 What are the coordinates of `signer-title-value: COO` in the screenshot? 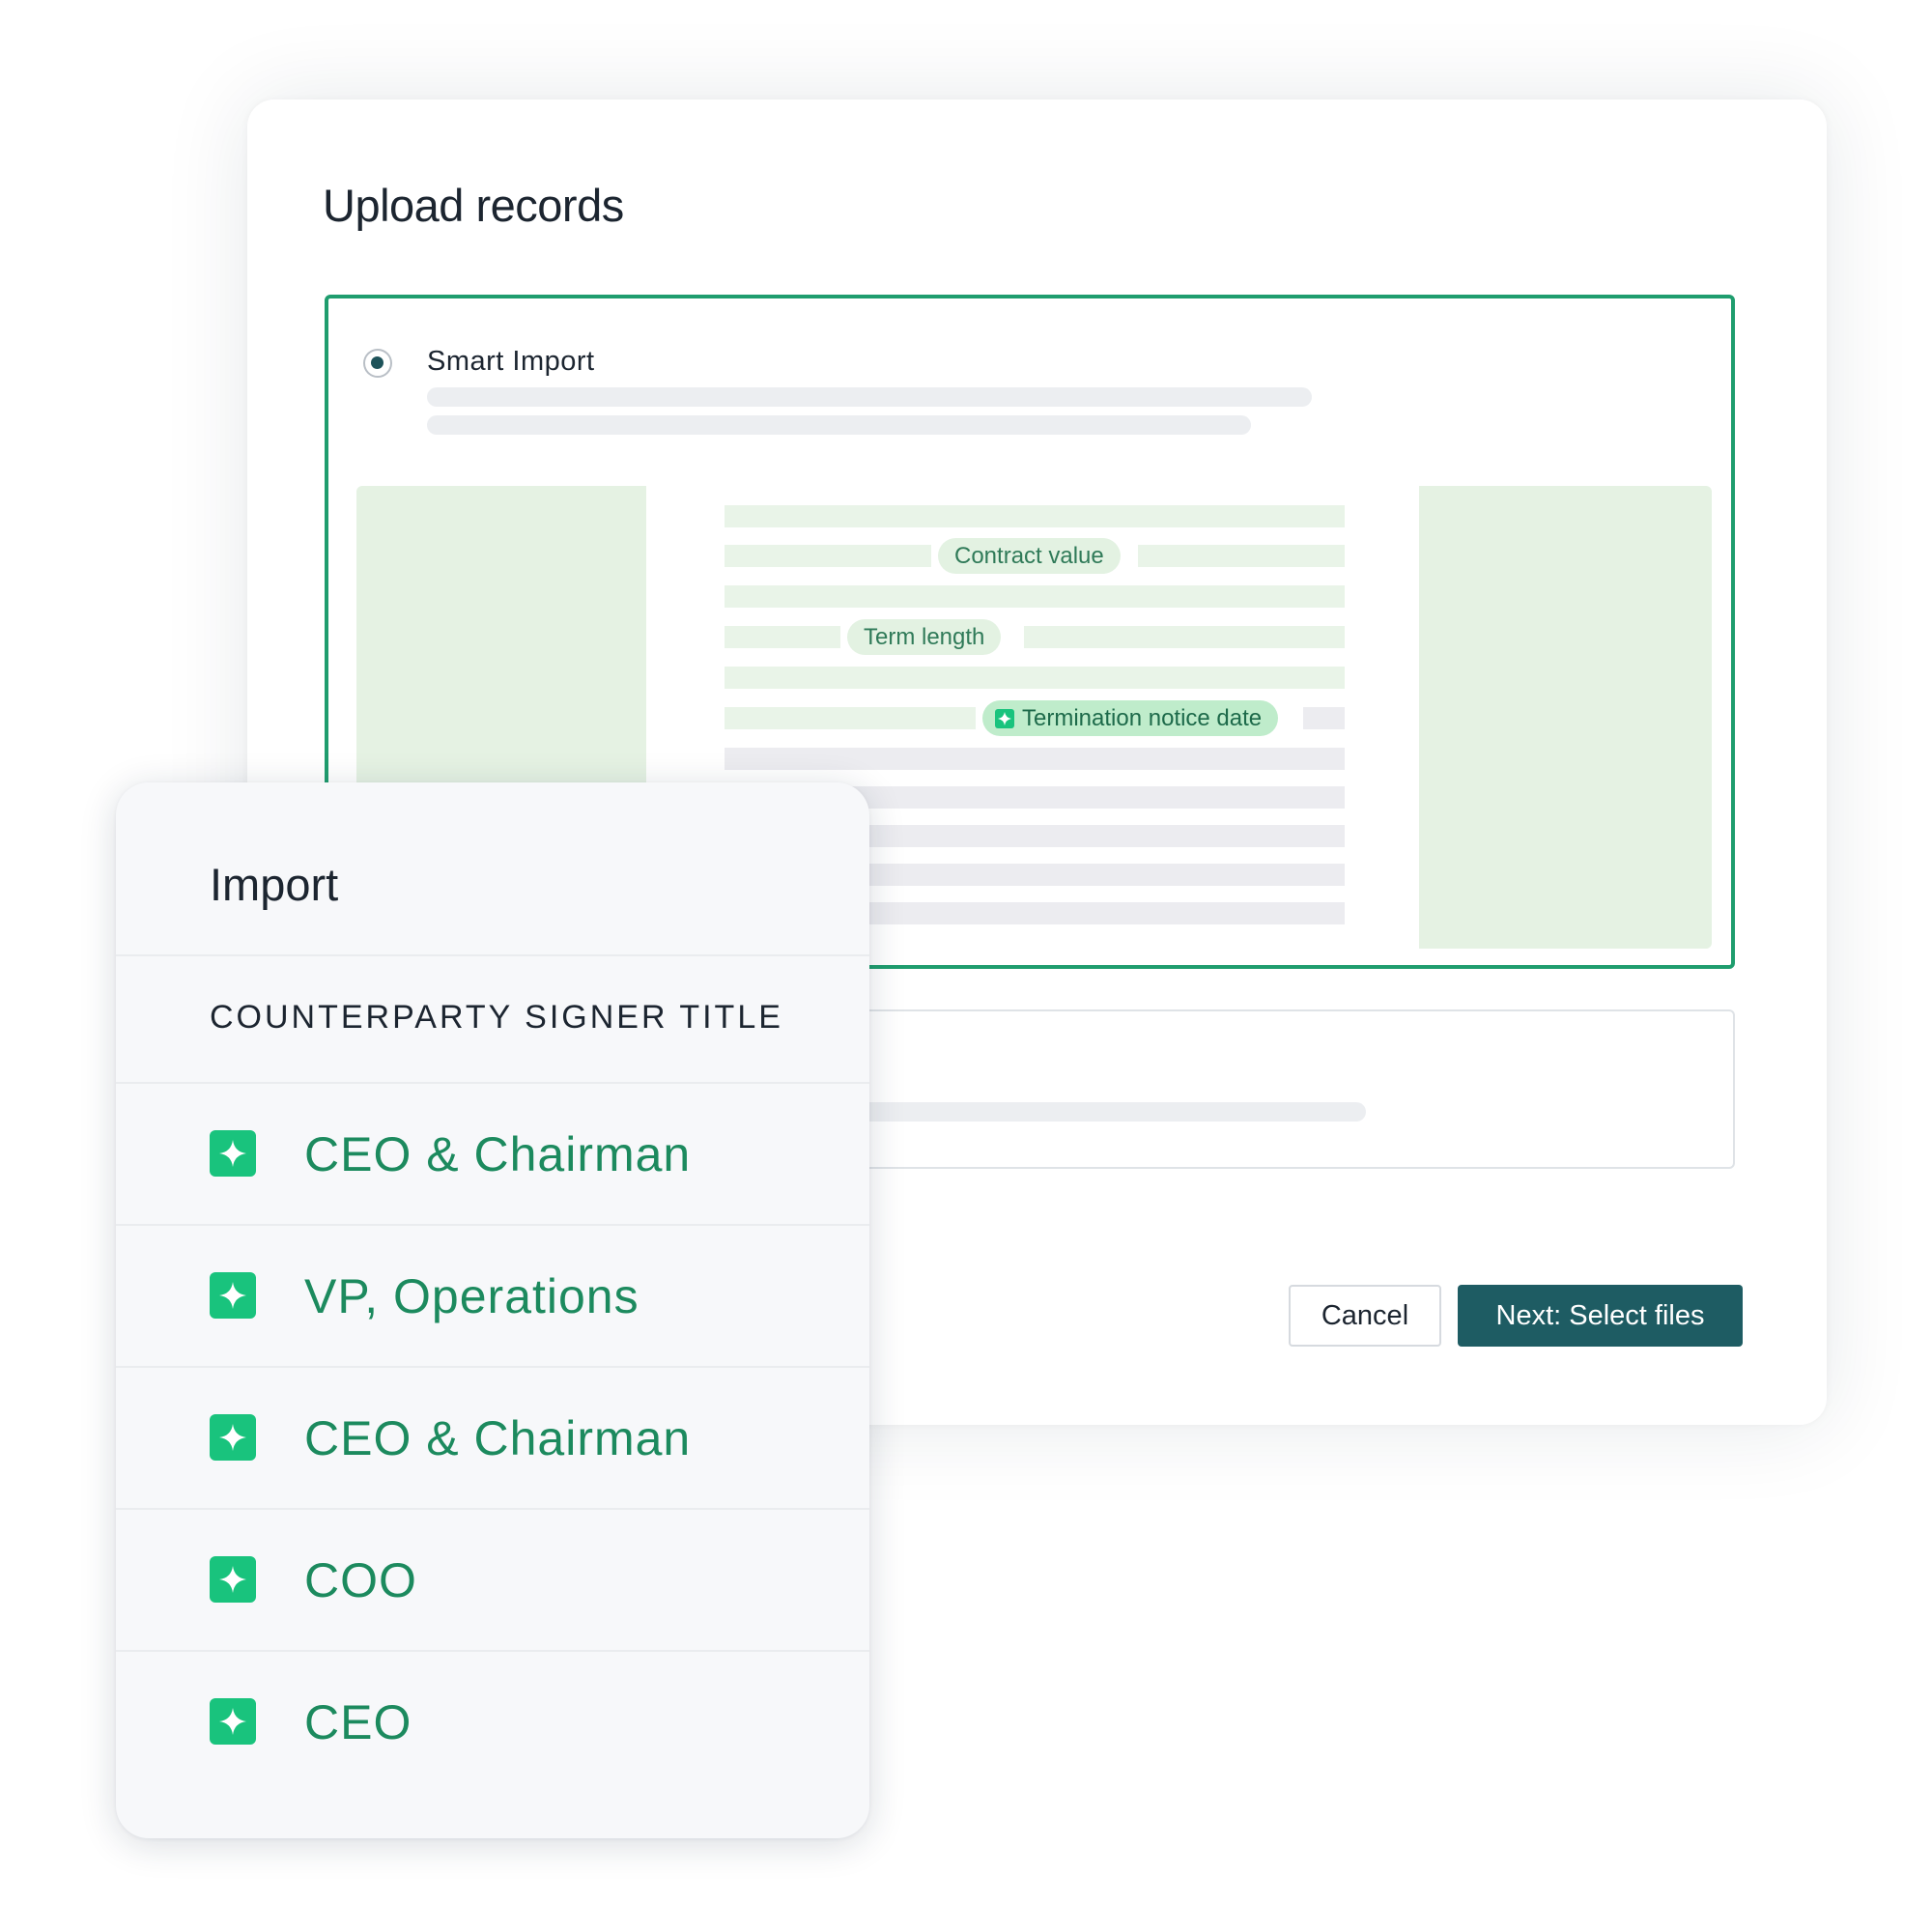 It's located at (360, 1580).